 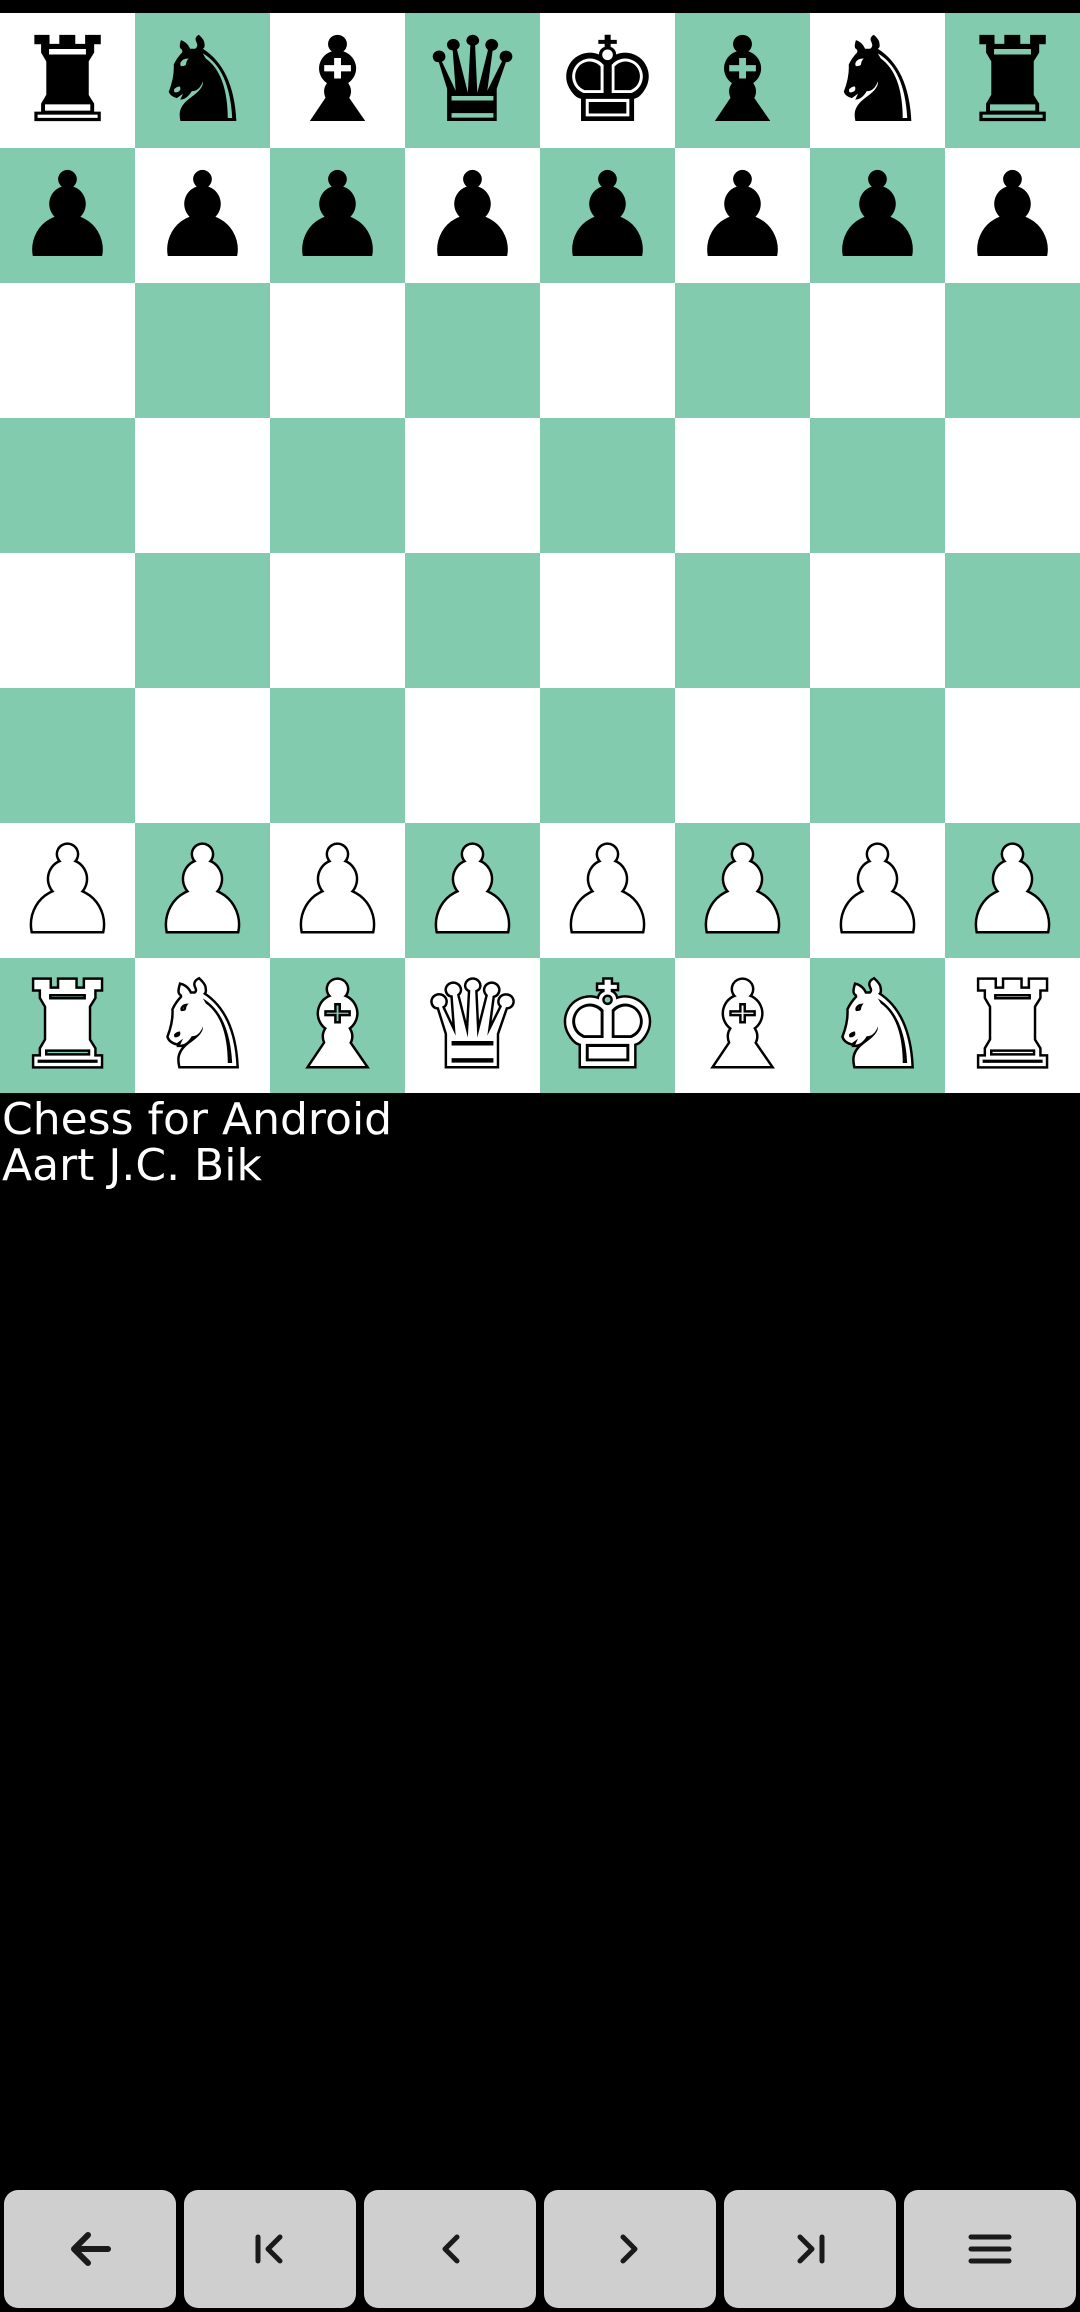 I want to click on black-piece-h8: ♜, so click(x=1013, y=80).